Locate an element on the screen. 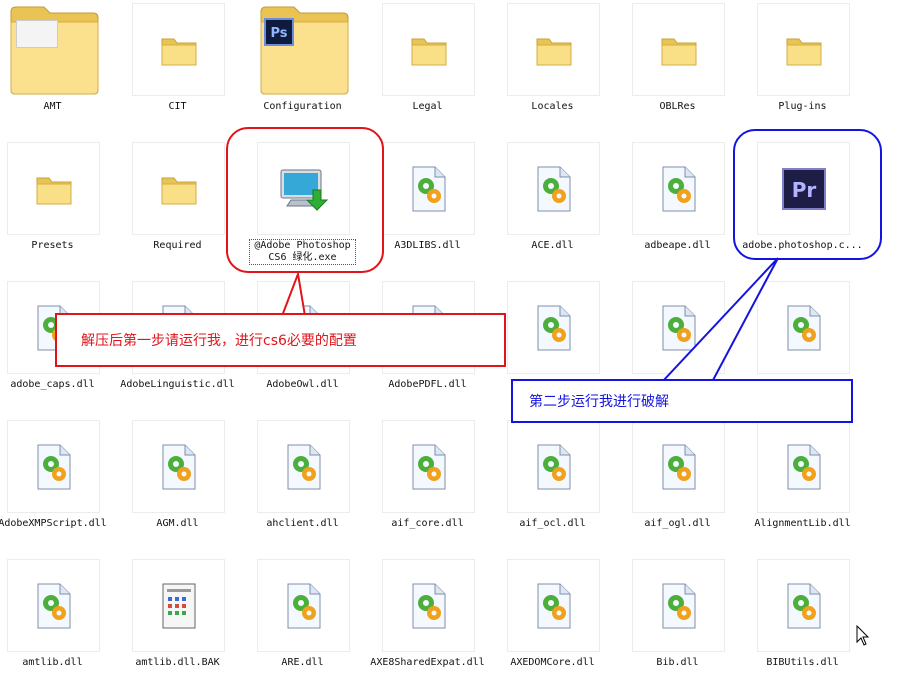 Image resolution: width=910 pixels, height=691 pixels. file-name-label: CIT is located at coordinates (177, 106).